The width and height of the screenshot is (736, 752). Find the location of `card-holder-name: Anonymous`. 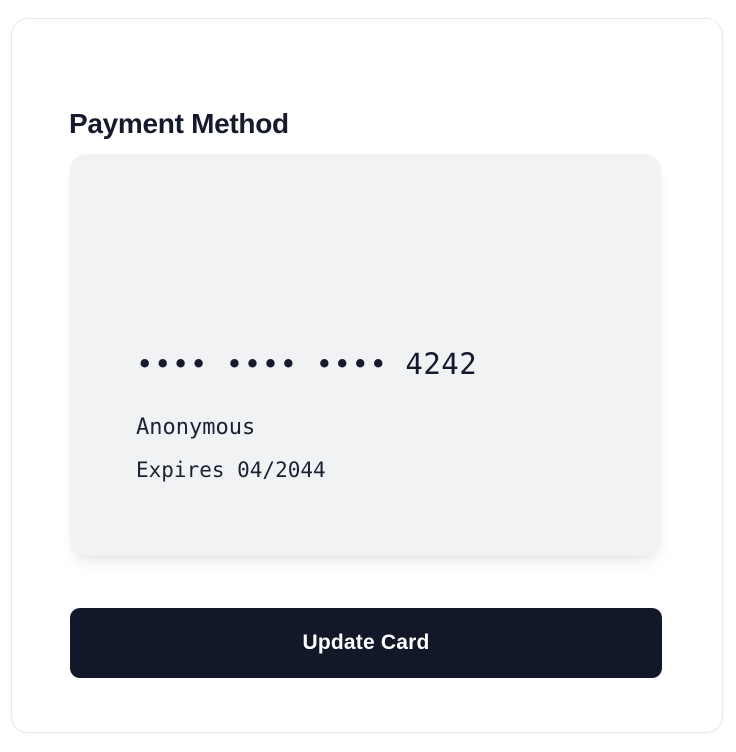

card-holder-name: Anonymous is located at coordinates (196, 427).